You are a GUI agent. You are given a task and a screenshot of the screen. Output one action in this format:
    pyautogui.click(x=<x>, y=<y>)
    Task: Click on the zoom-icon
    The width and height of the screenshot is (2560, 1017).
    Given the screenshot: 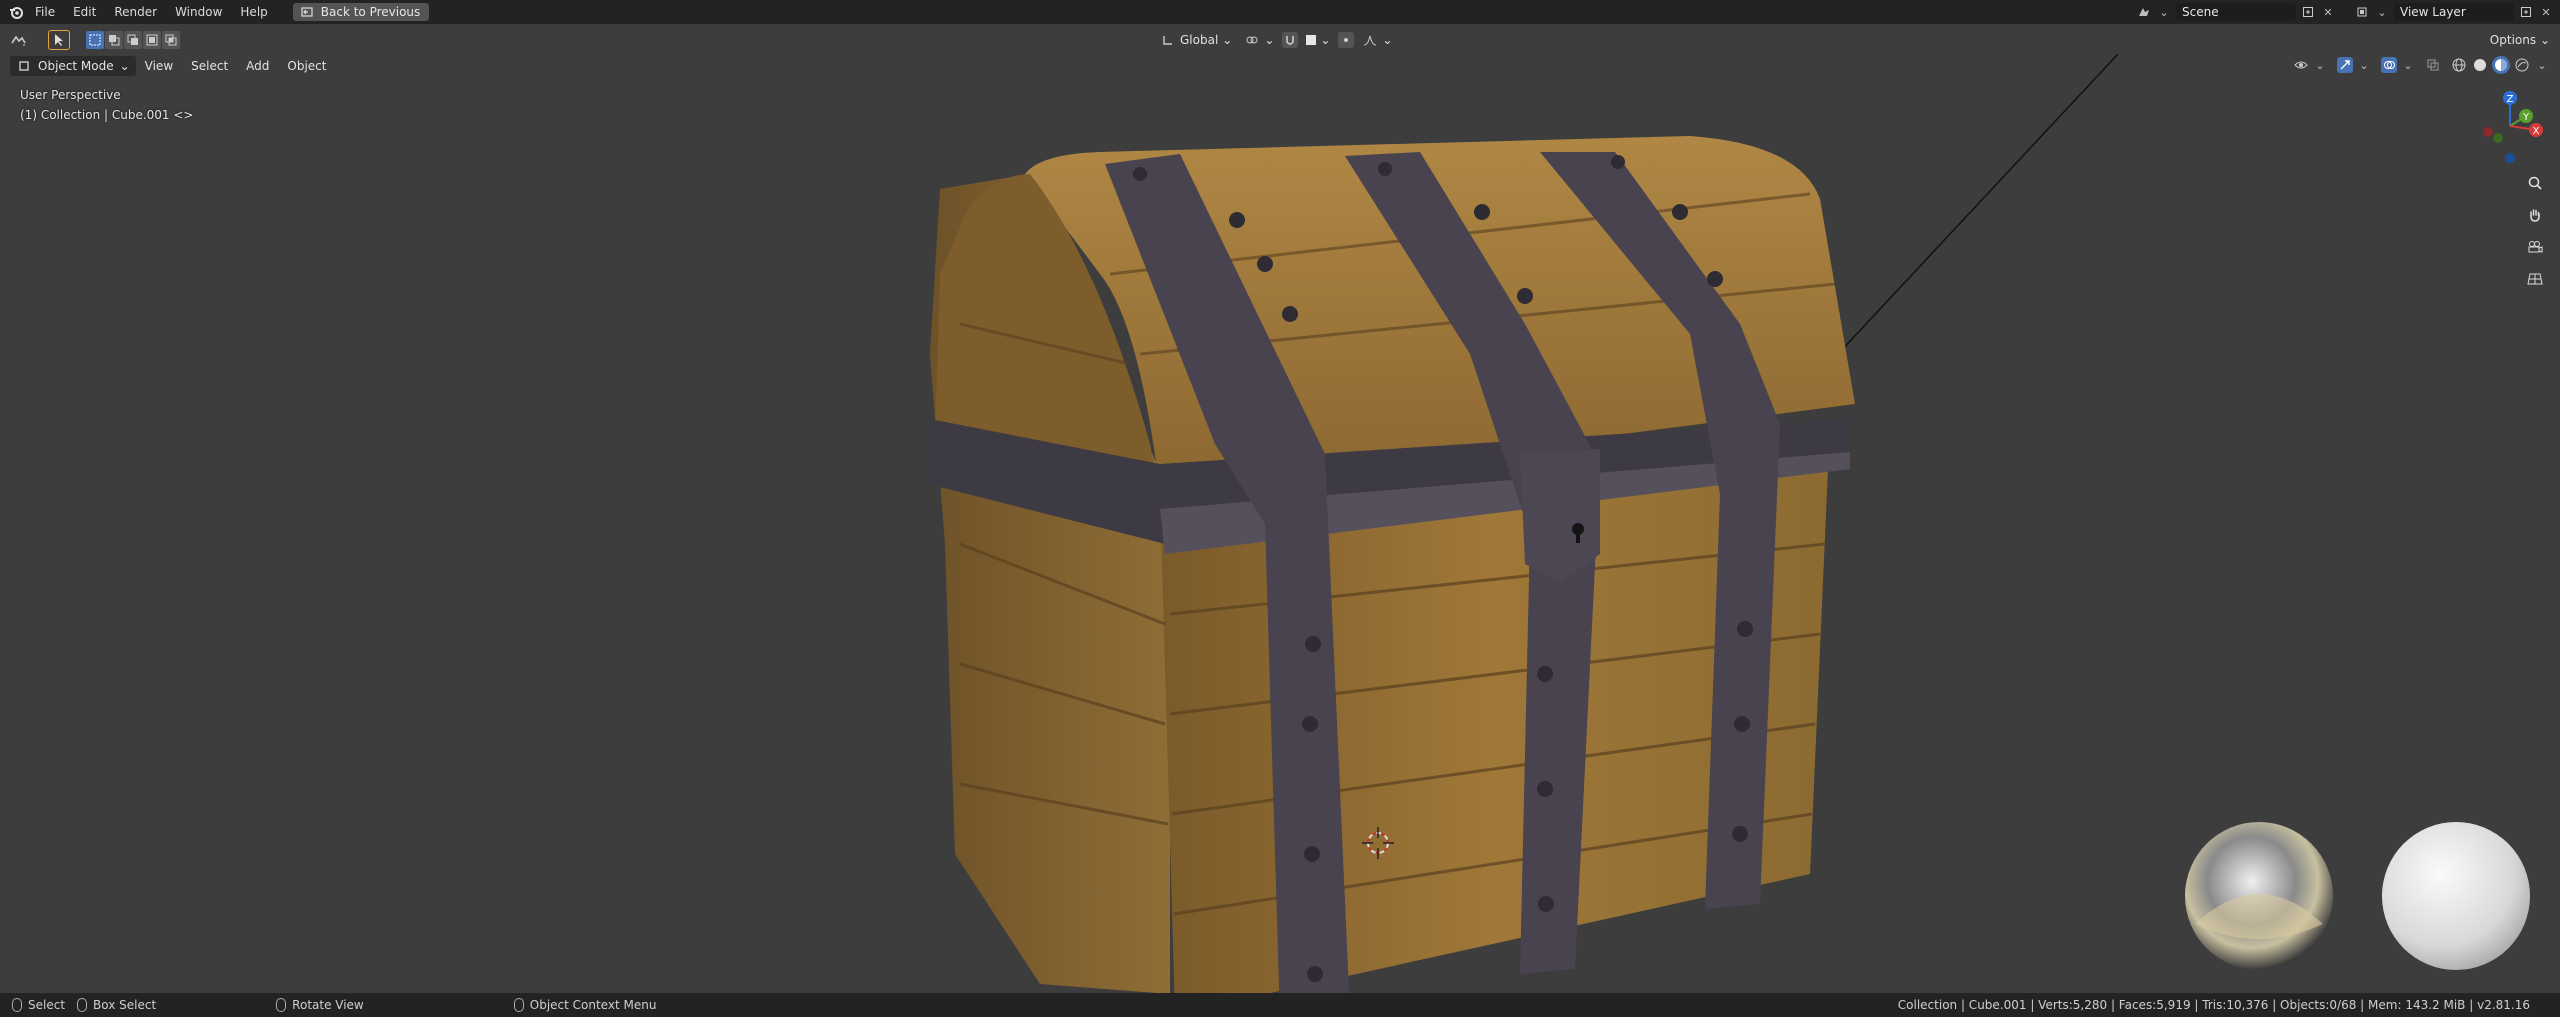 What is the action you would take?
    pyautogui.click(x=2535, y=183)
    